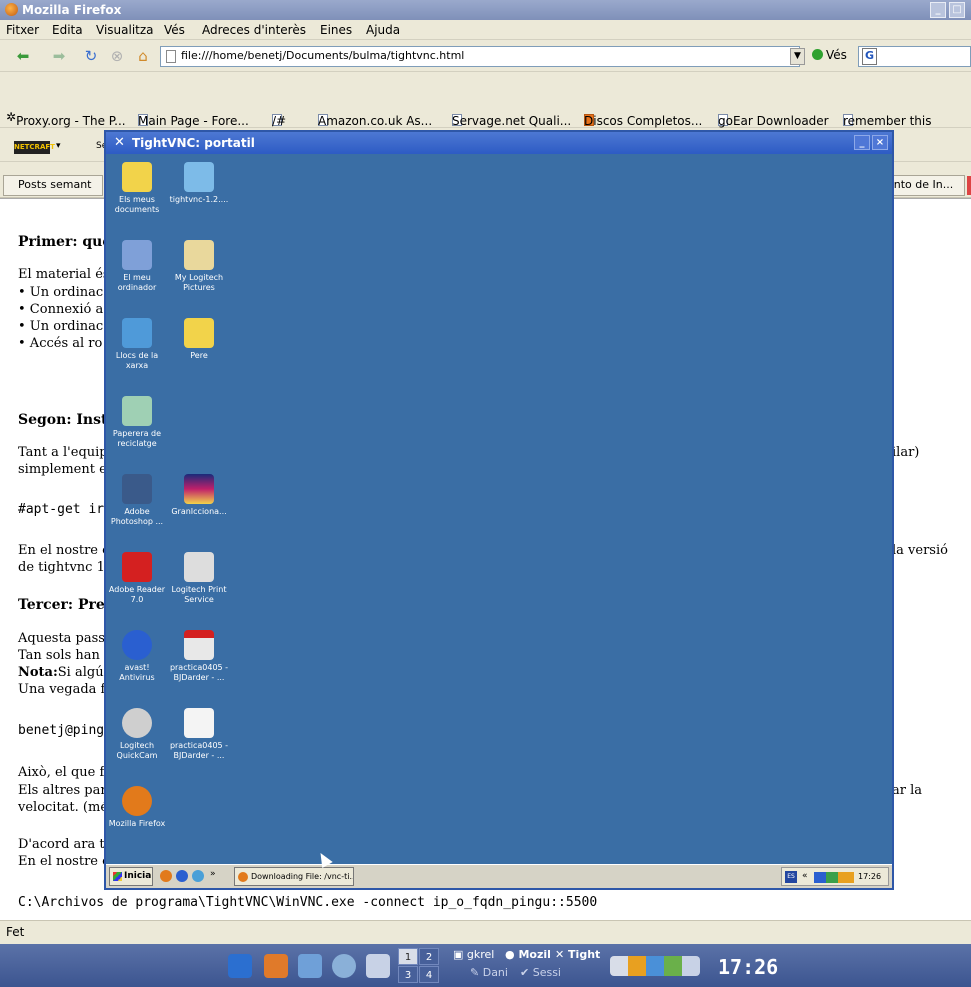 The image size is (971, 987). Describe the element at coordinates (199, 567) in the screenshot. I see `print-service-icon` at that location.